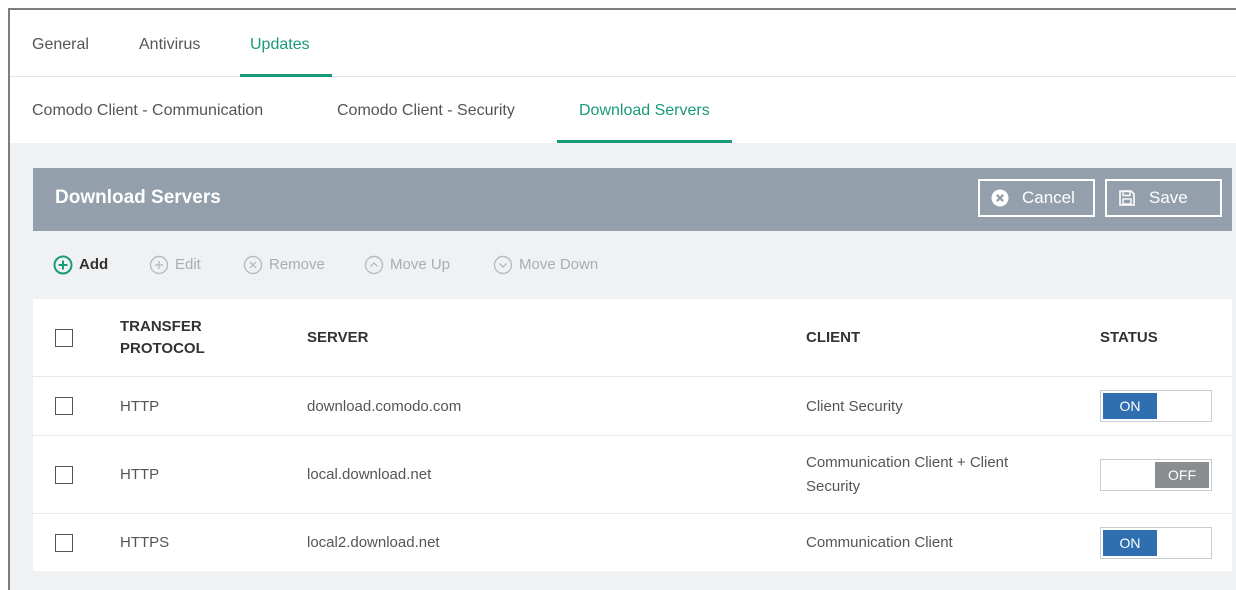 The height and width of the screenshot is (590, 1236). Describe the element at coordinates (632, 265) in the screenshot. I see `toolbar: Add Edit Remove Move Up Move Down` at that location.